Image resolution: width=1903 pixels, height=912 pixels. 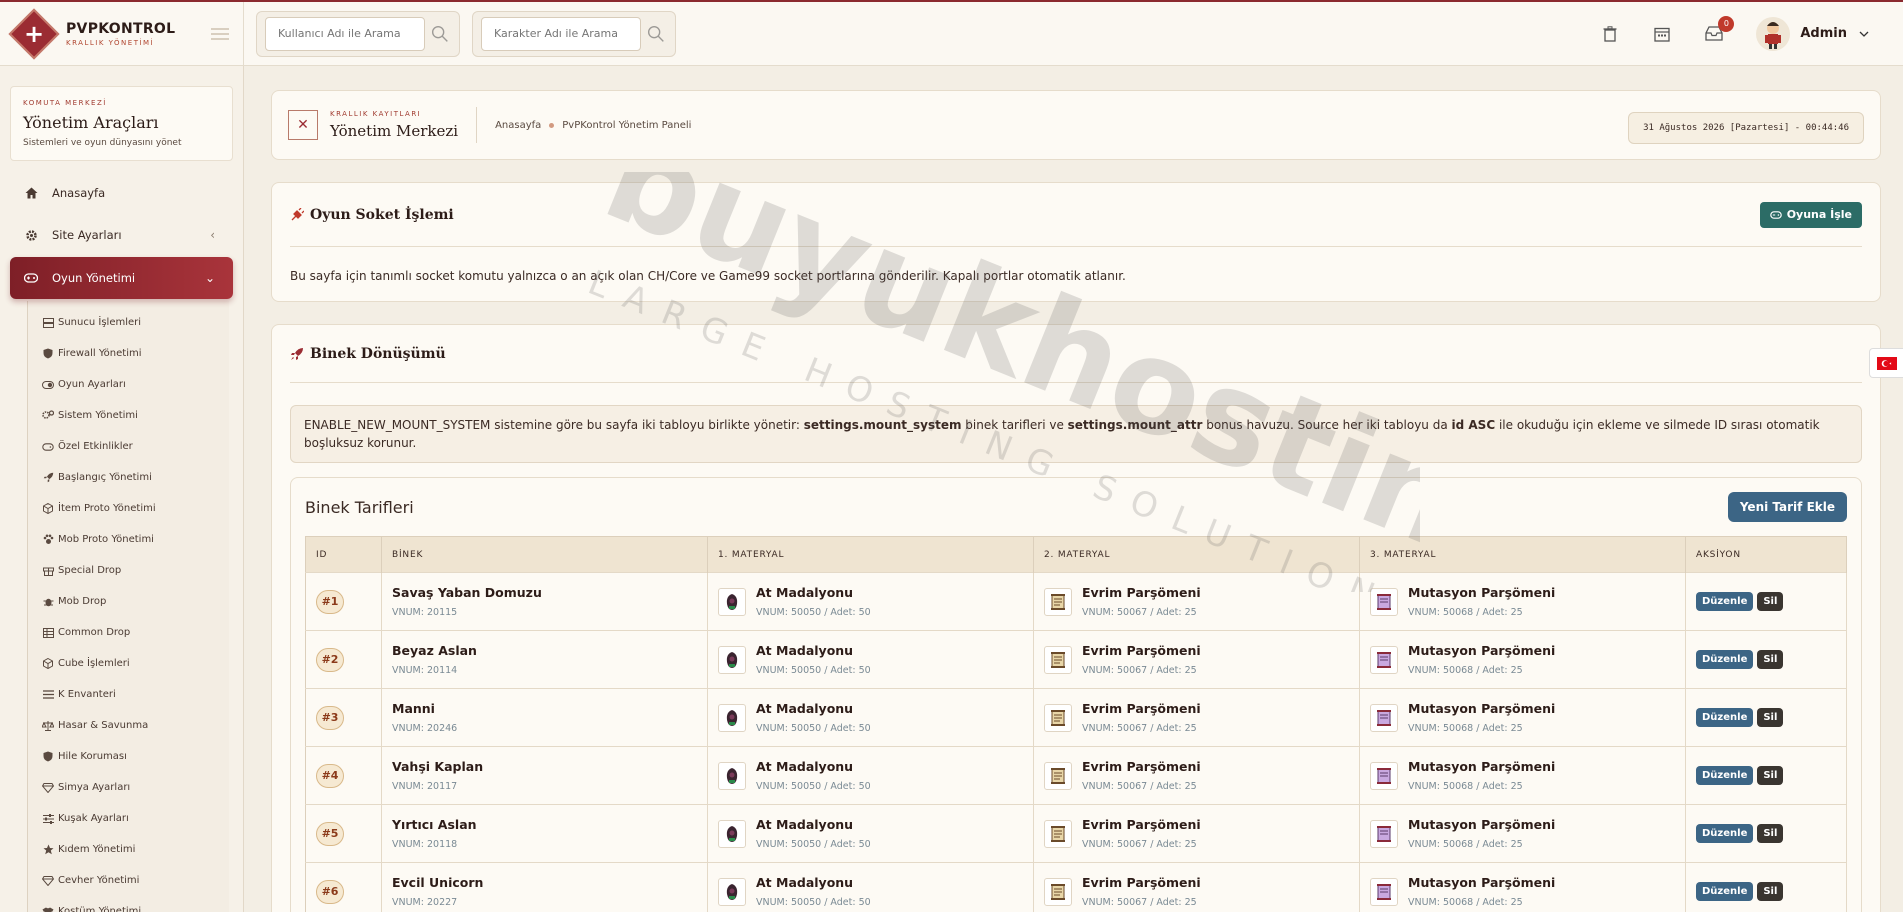 What do you see at coordinates (1864, 34) in the screenshot?
I see `chevron-down-icon` at bounding box center [1864, 34].